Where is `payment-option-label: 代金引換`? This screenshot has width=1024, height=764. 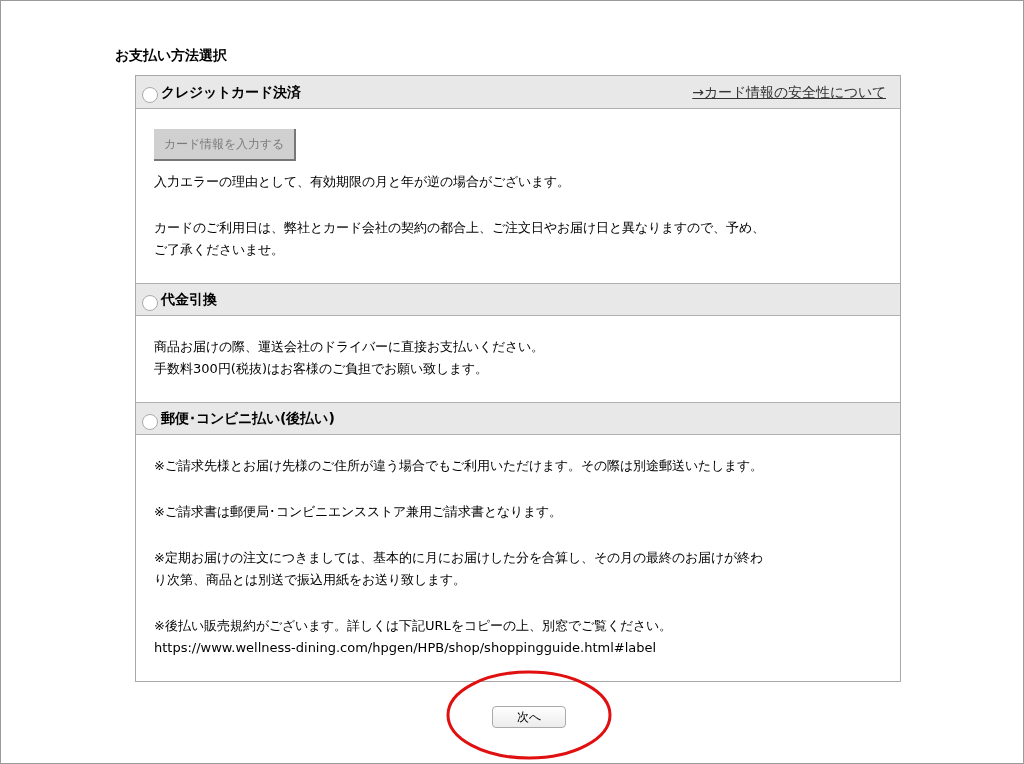 payment-option-label: 代金引換 is located at coordinates (189, 299).